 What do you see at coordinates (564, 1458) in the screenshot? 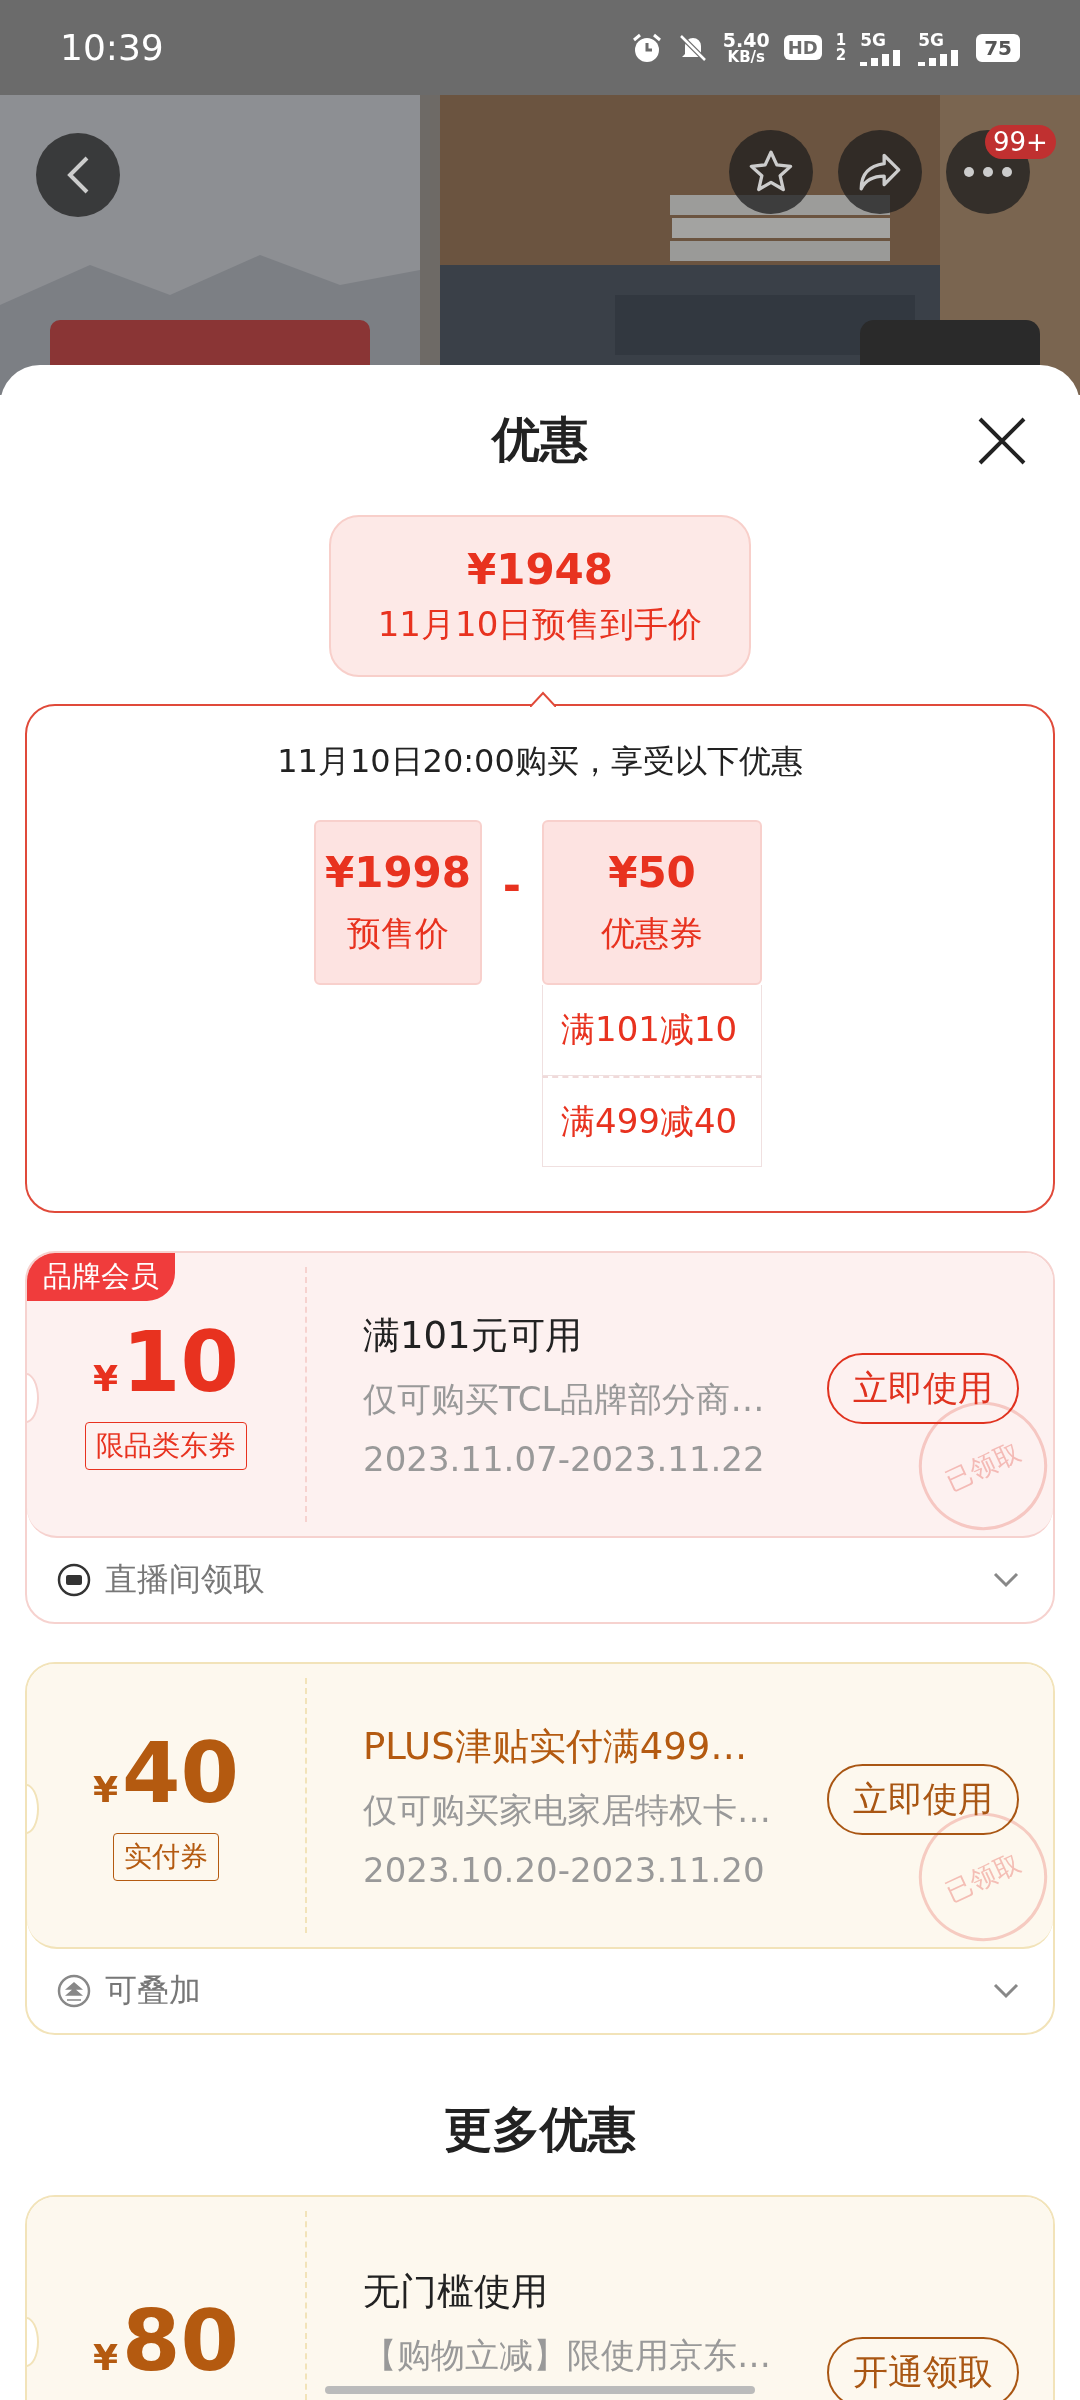
I see `coupon-dates: 2023.11.07-2023.11.22` at bounding box center [564, 1458].